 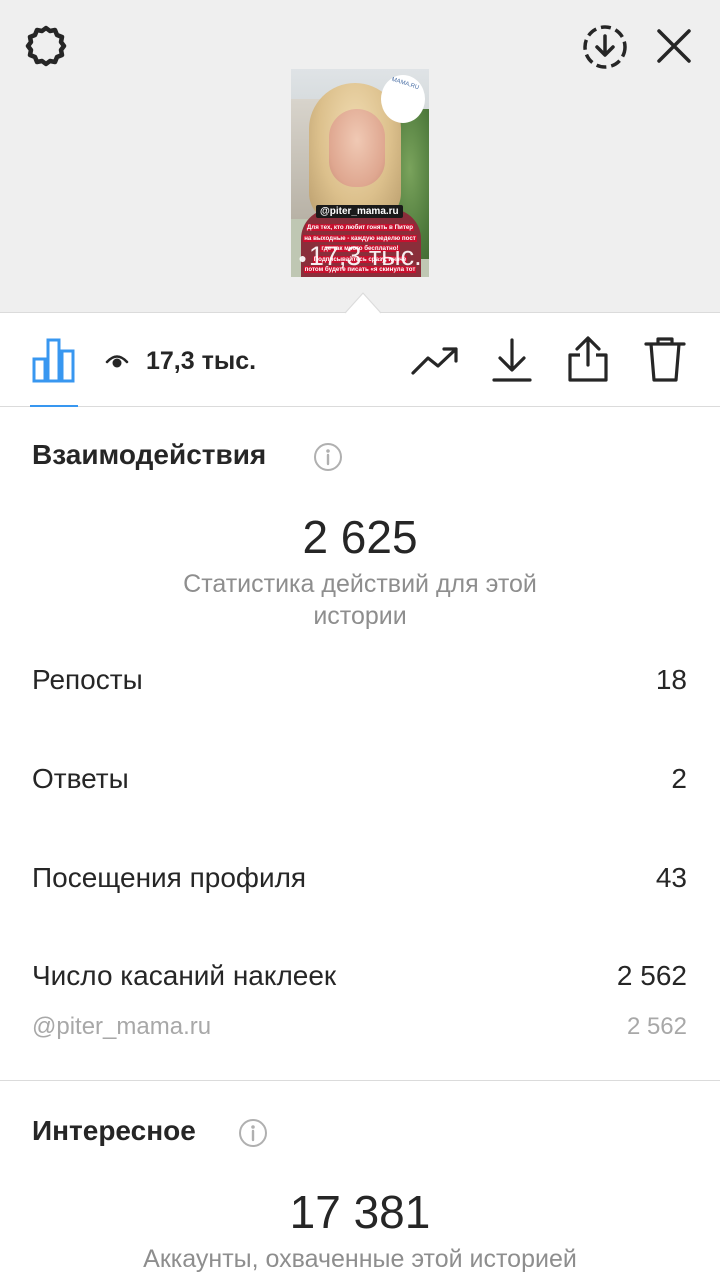 I want to click on bar-chart-icon, so click(x=53, y=360).